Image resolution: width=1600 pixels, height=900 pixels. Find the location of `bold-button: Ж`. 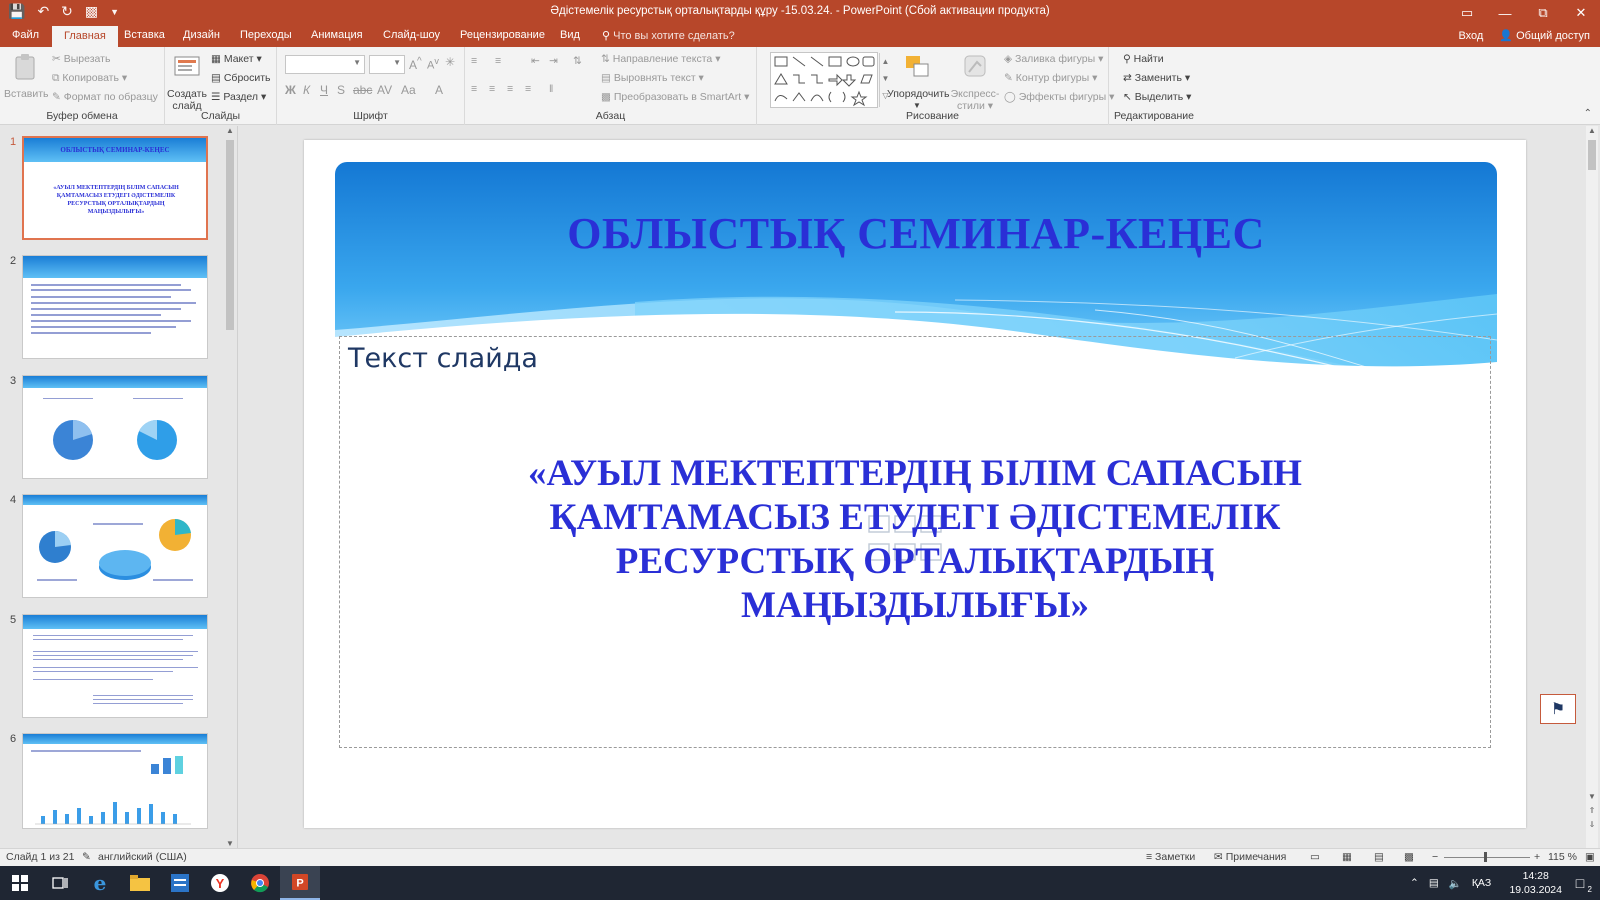

bold-button: Ж is located at coordinates (290, 90).